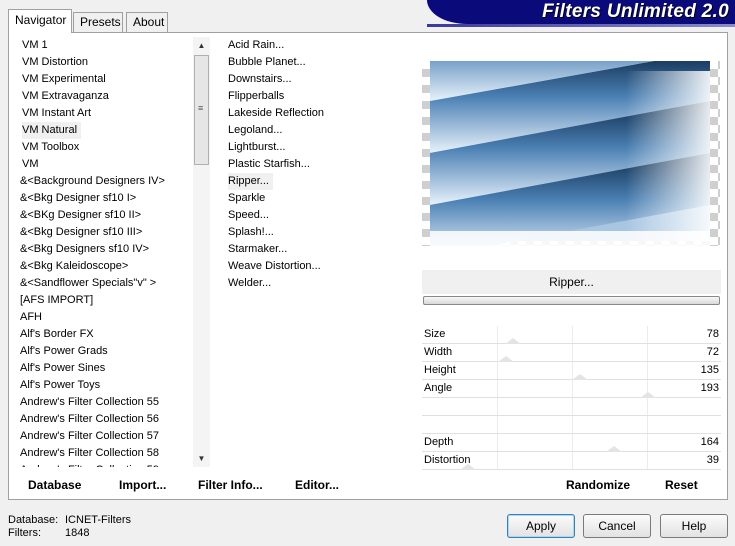  What do you see at coordinates (102, 113) in the screenshot?
I see `category-item: VM Instant Art` at bounding box center [102, 113].